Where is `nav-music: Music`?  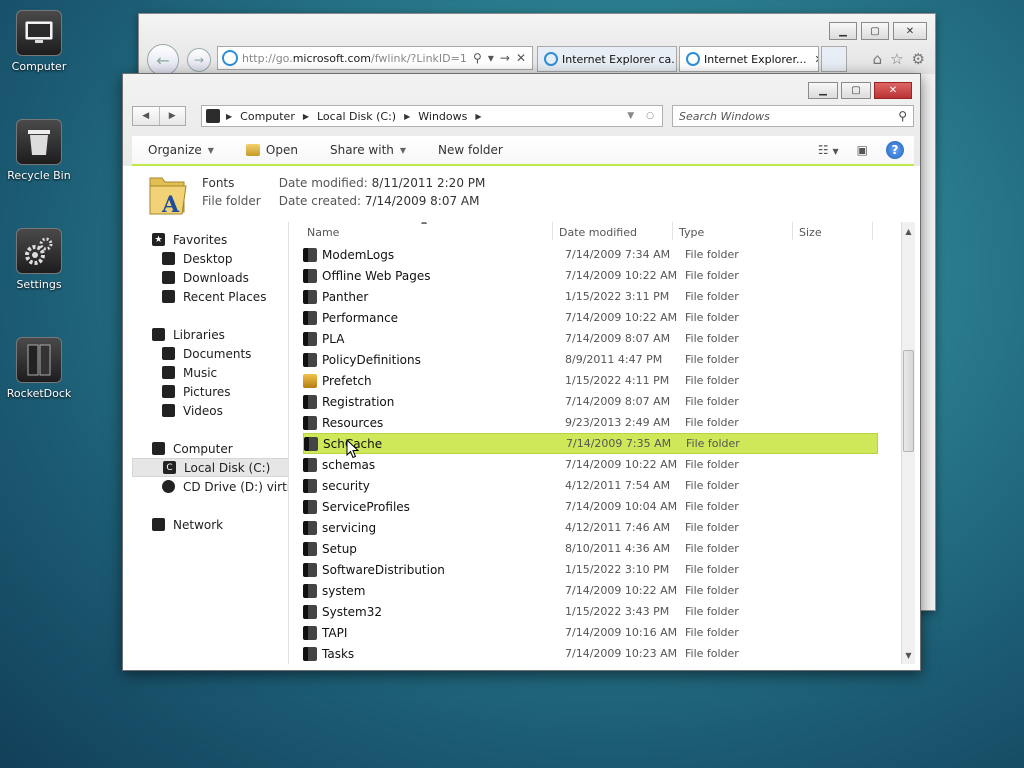
nav-music: Music is located at coordinates (210, 372).